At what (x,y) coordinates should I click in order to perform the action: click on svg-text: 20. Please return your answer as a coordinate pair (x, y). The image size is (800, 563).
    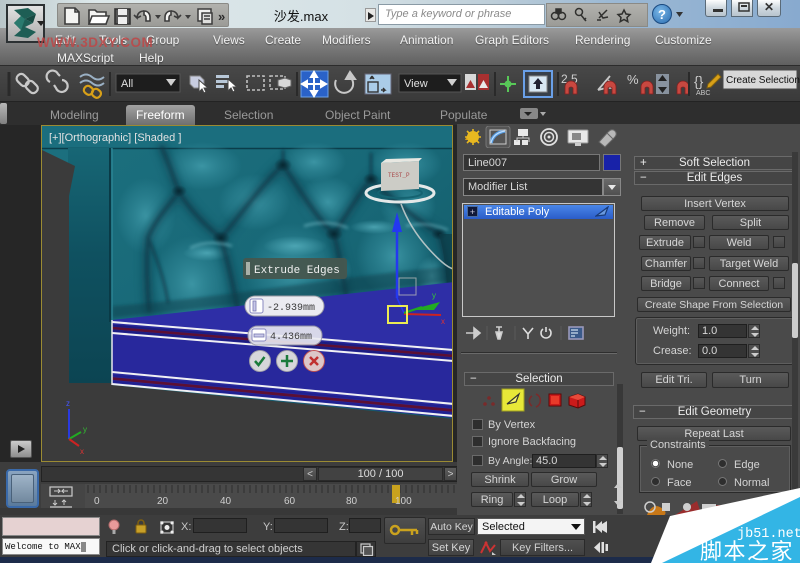
    Looking at the image, I should click on (163, 501).